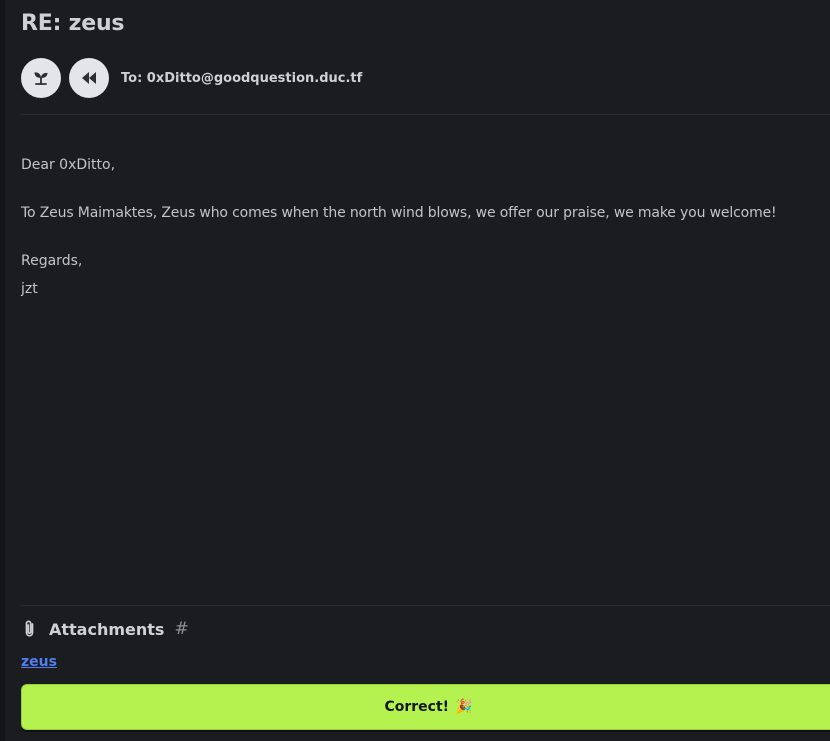 The width and height of the screenshot is (830, 741). I want to click on rewind-icon, so click(89, 78).